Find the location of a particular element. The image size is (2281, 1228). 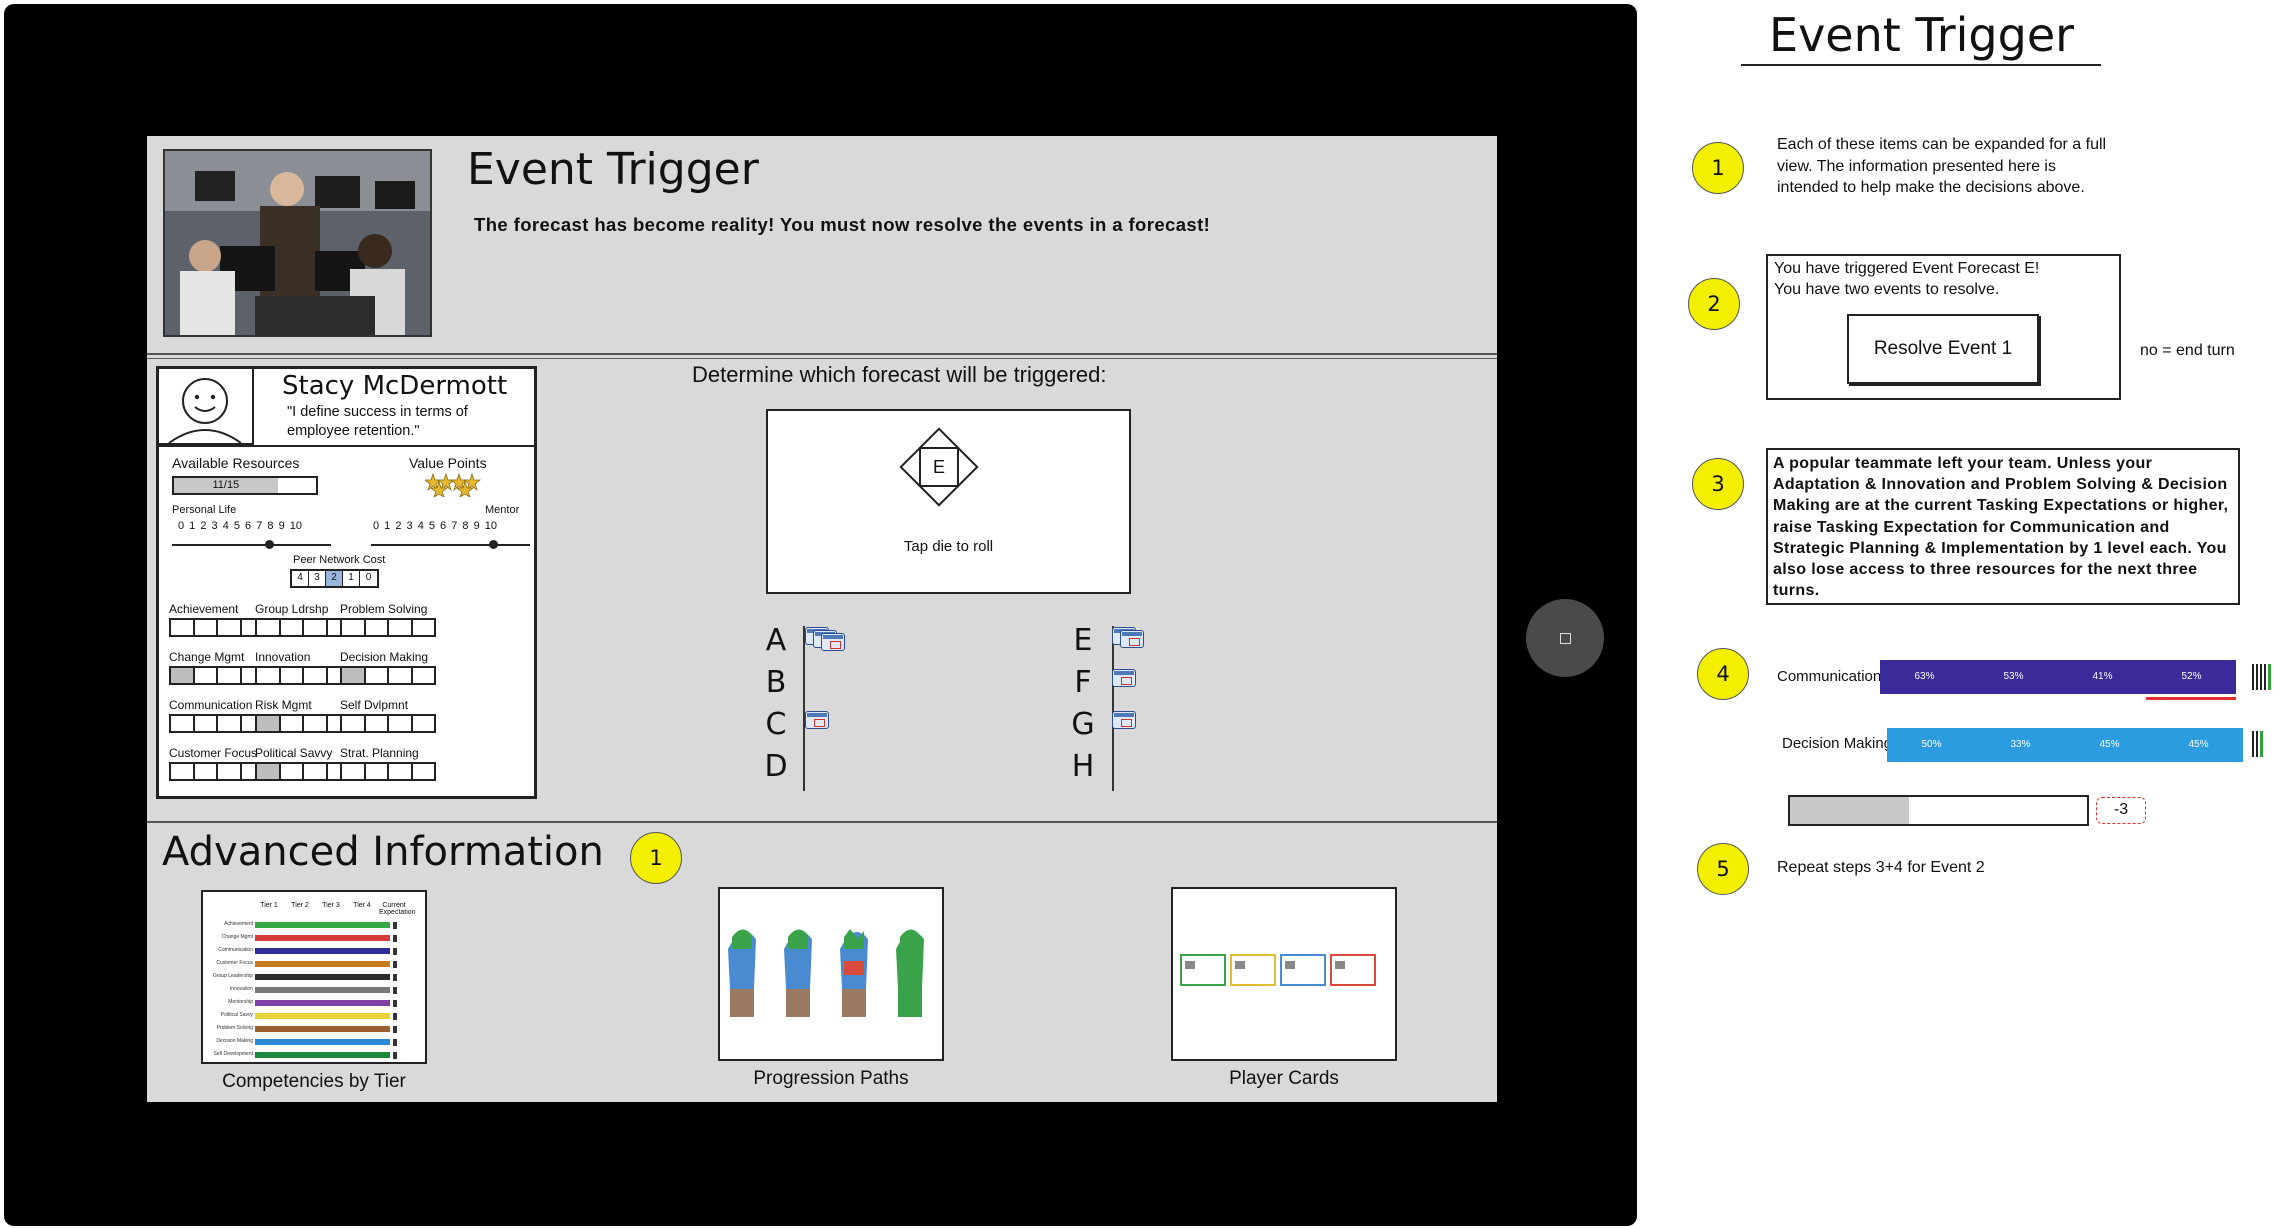

resources-bar: 11/15 is located at coordinates (245, 485).